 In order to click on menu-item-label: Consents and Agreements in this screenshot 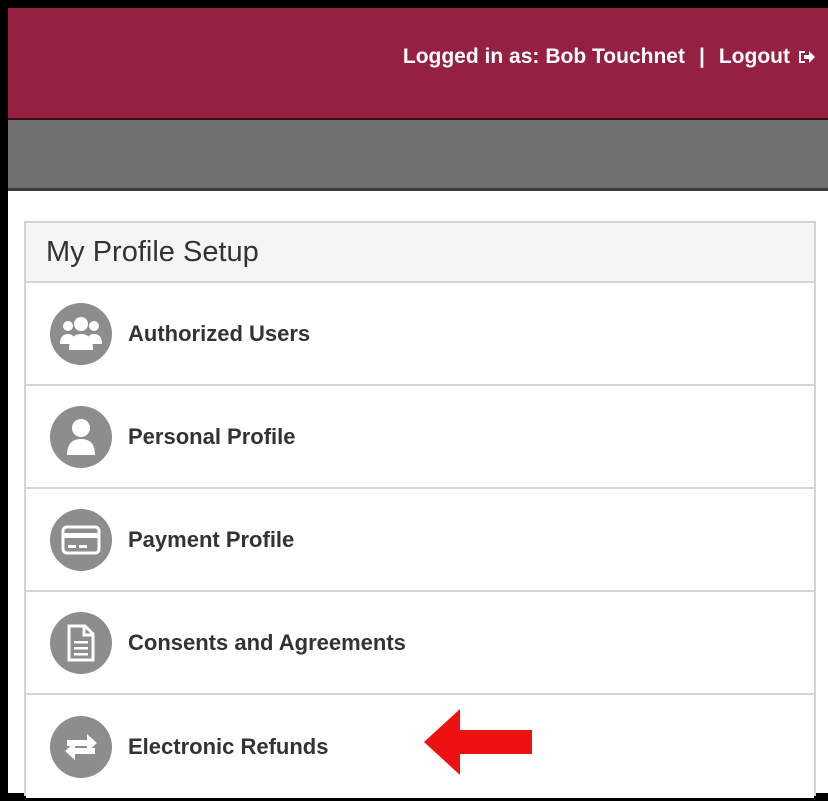, I will do `click(267, 642)`.